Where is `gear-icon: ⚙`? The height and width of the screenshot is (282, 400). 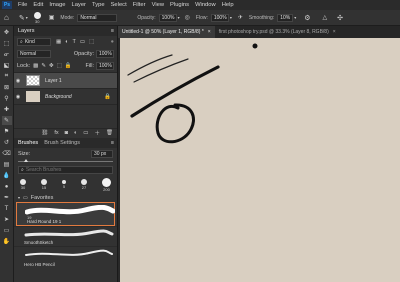
gear-icon: ⚙ is located at coordinates (307, 18).